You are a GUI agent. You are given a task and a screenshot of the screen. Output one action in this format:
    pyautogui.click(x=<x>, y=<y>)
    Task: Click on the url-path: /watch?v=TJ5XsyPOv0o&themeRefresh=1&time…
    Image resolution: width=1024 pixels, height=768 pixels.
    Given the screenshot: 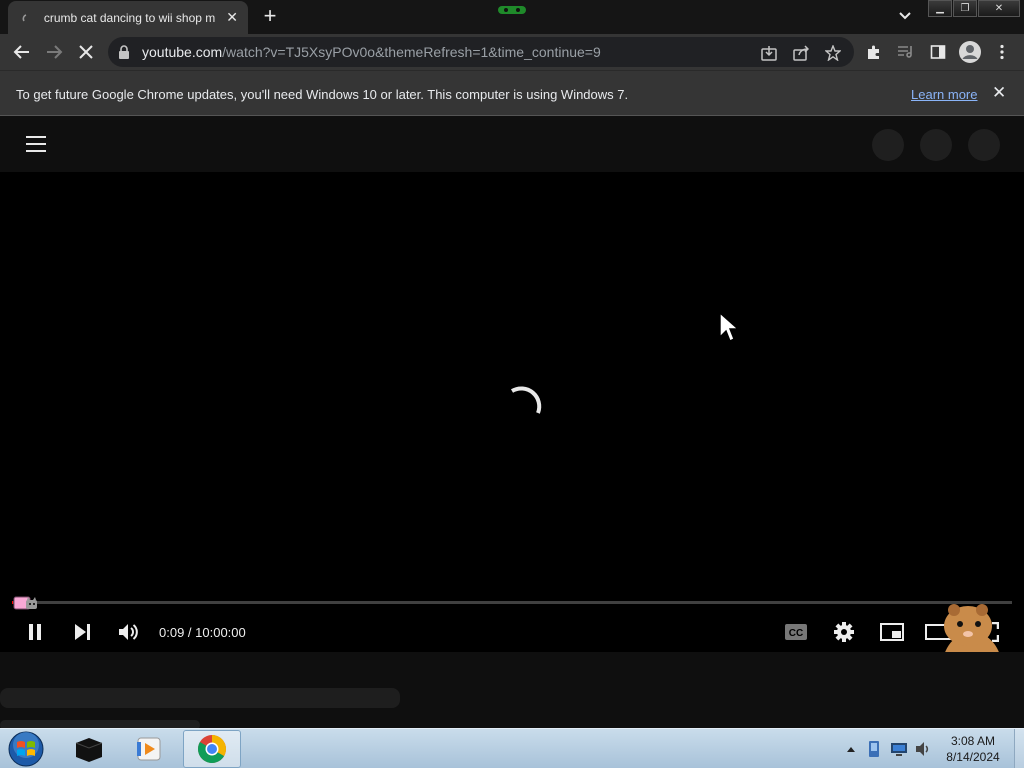 What is the action you would take?
    pyautogui.click(x=411, y=52)
    